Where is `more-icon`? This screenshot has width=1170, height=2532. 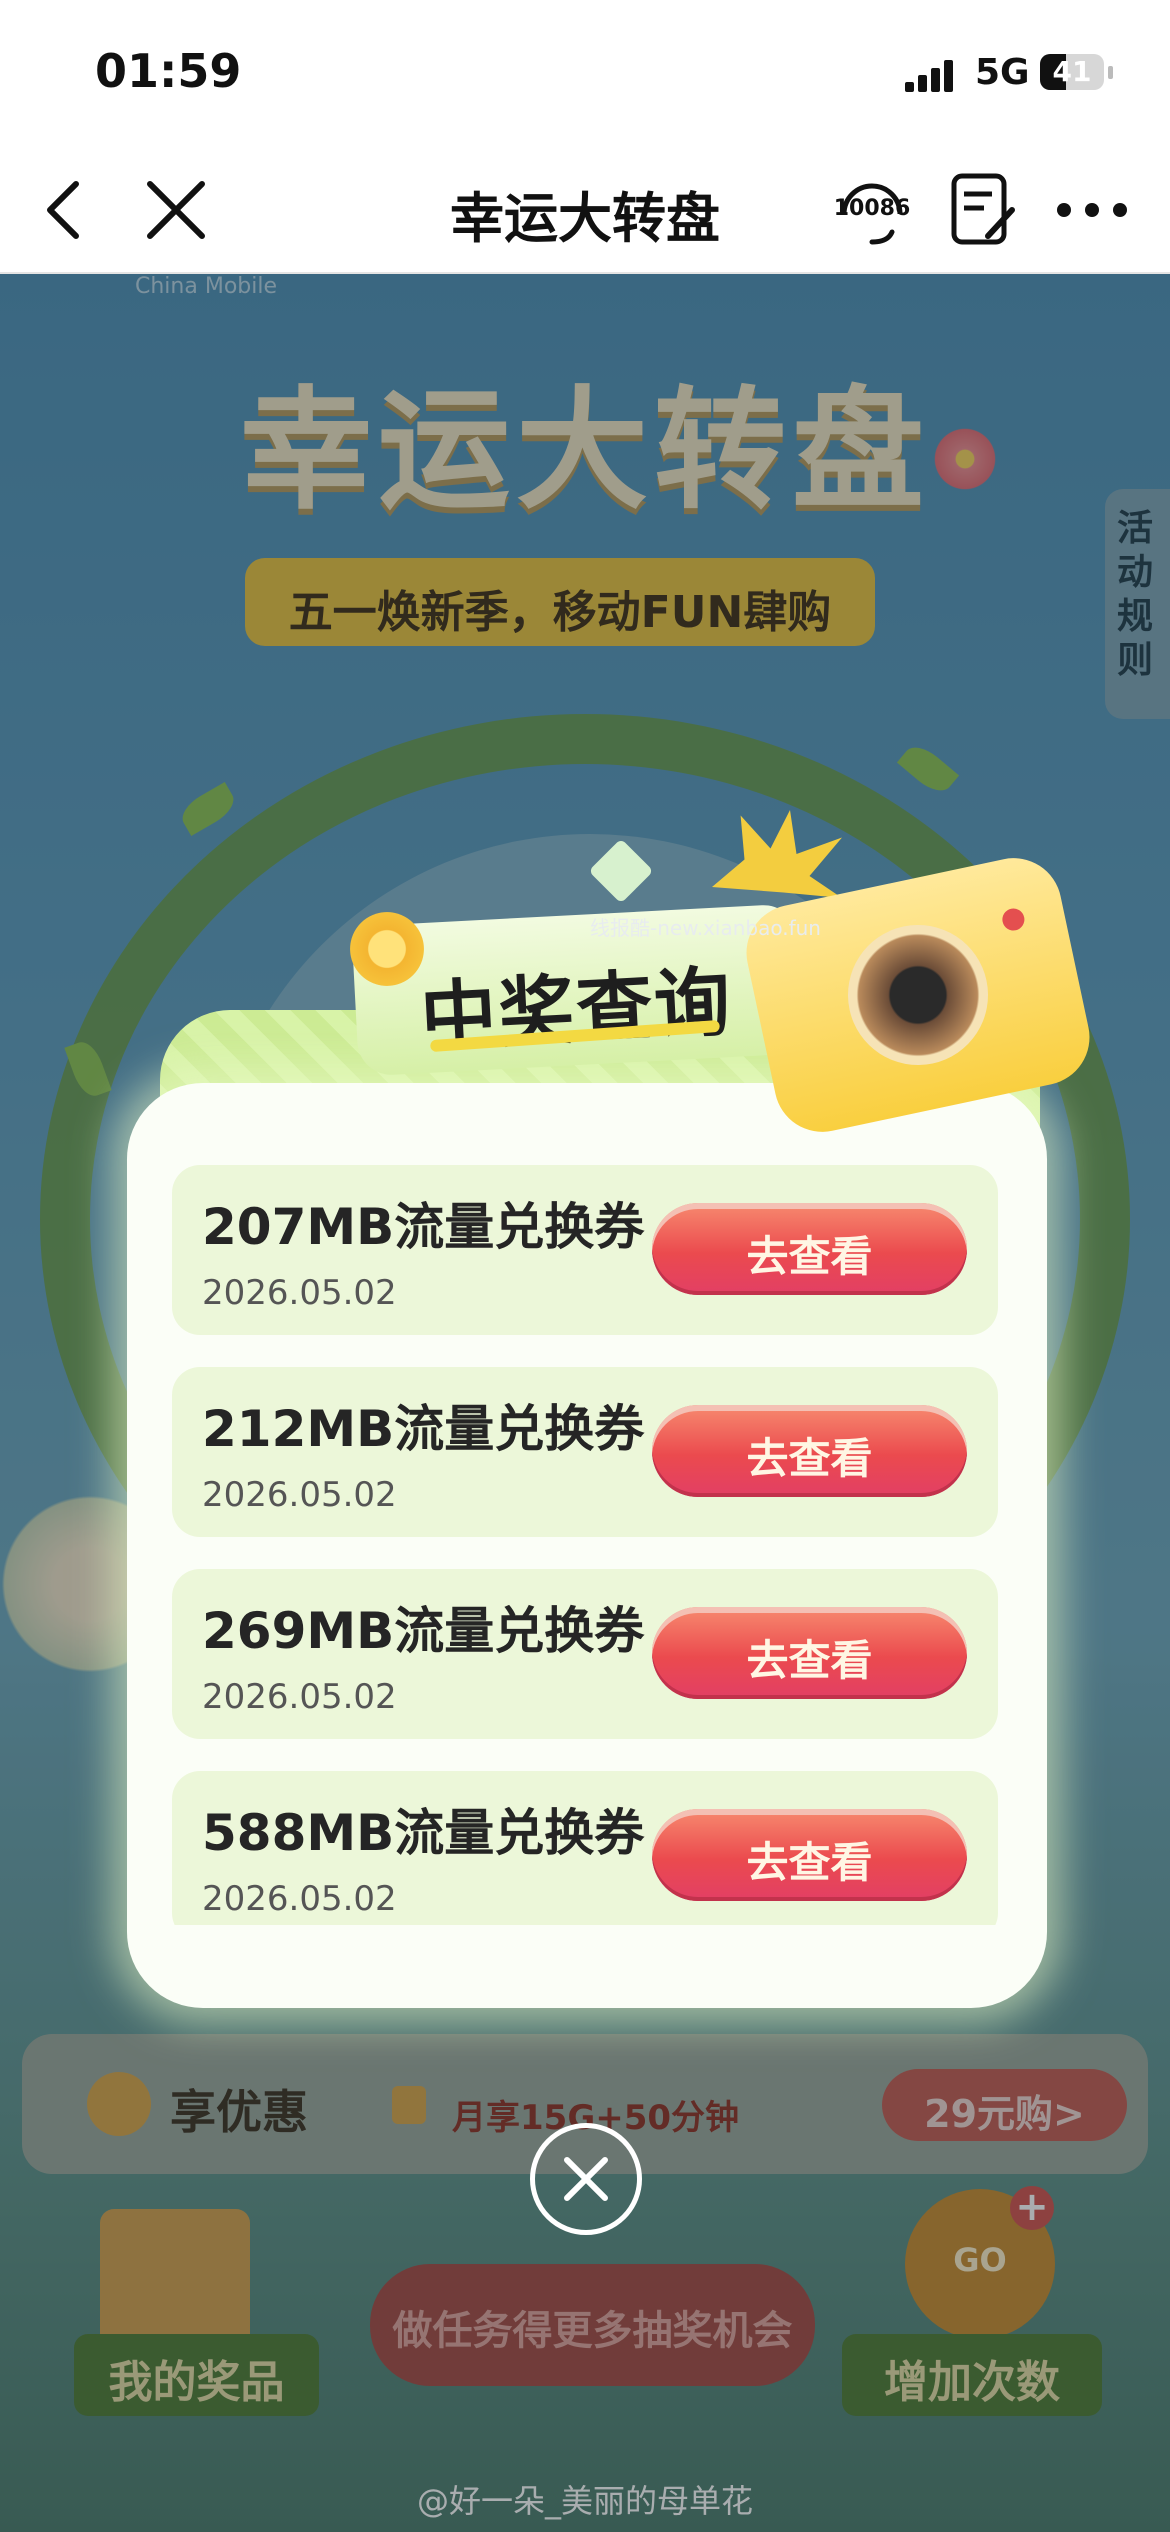
more-icon is located at coordinates (1092, 210).